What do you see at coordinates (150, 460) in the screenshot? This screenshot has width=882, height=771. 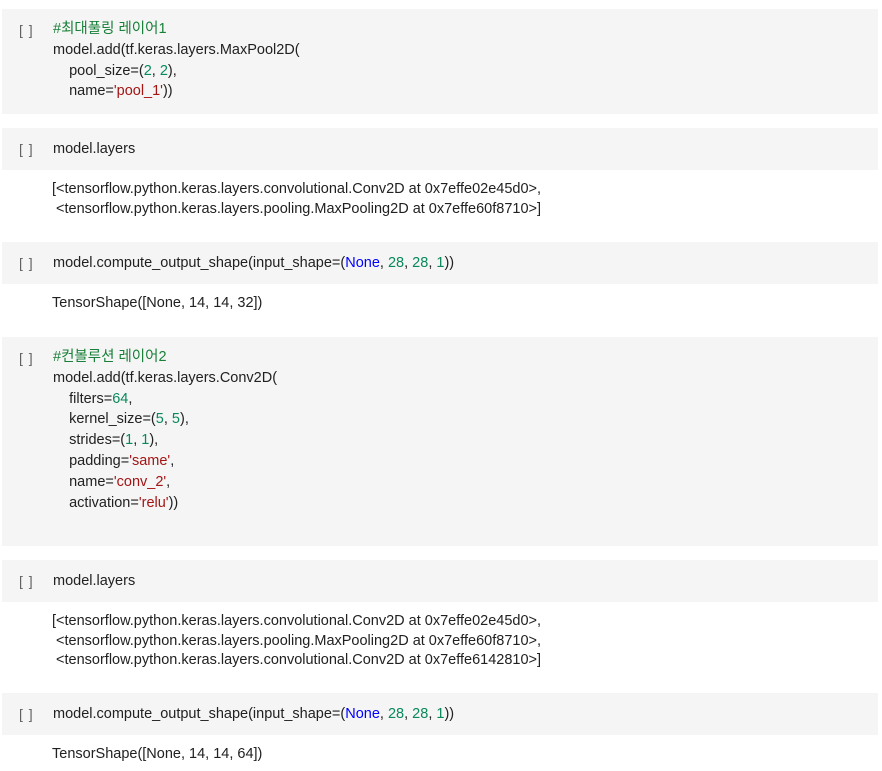 I see `code-string: 'same'` at bounding box center [150, 460].